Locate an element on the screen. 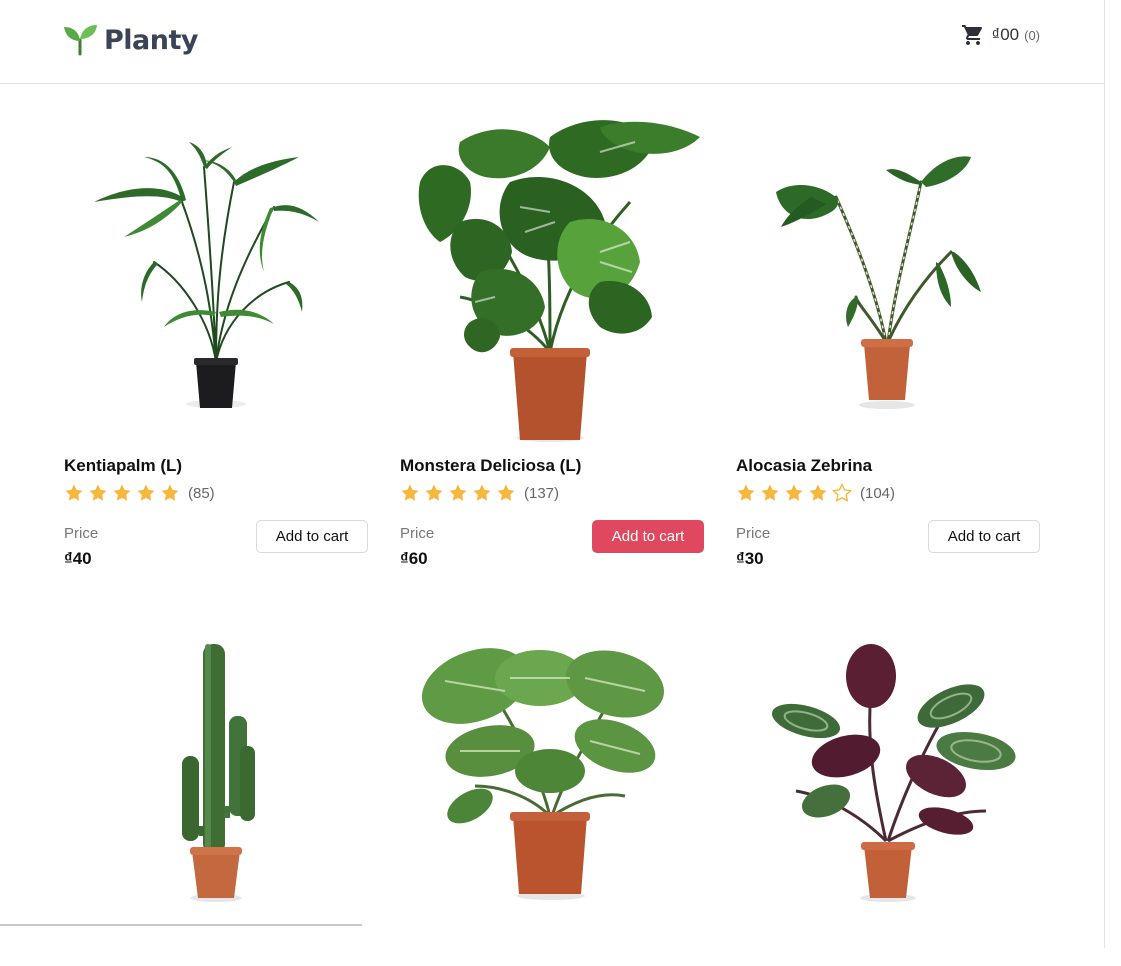 The width and height of the screenshot is (1121, 966). product-rating: (137) is located at coordinates (479, 493).